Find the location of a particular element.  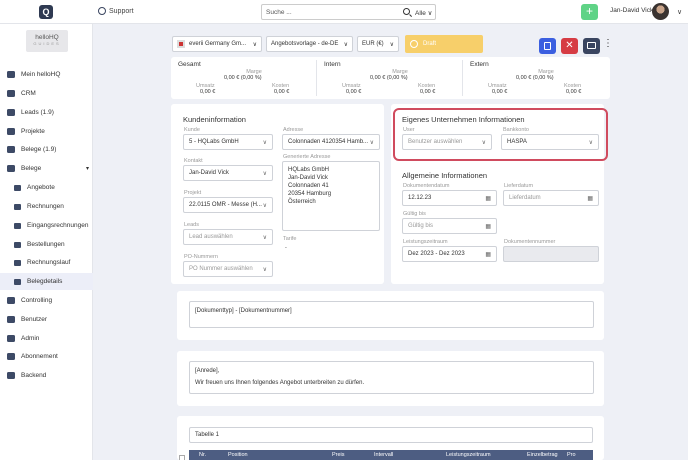

offers-icon is located at coordinates (17, 187).